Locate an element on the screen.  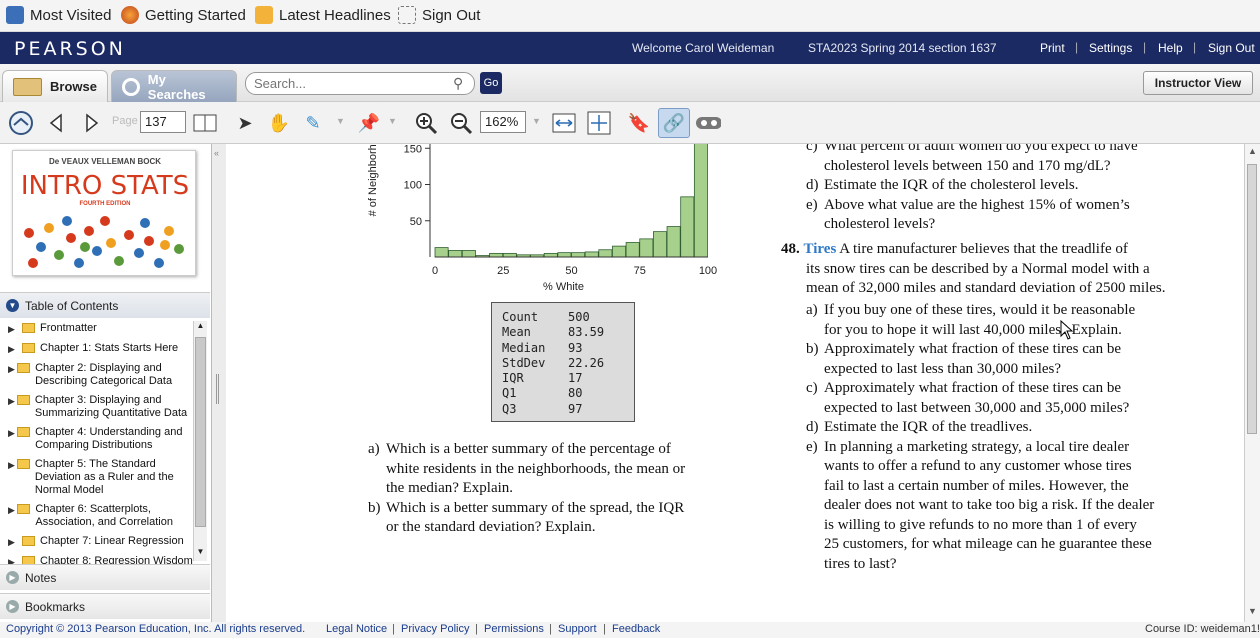
toc-item-label: Frontmatter is located at coordinates (68, 328).